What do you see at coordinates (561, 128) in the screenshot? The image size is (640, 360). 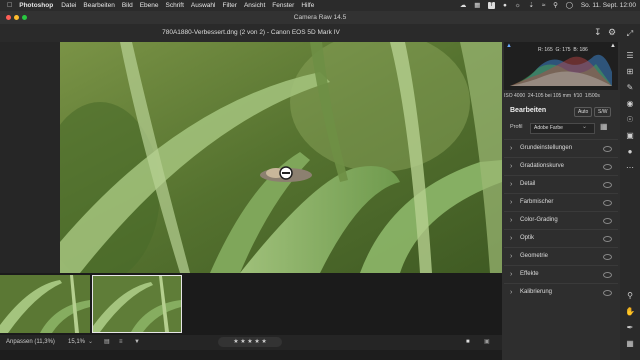 I see `profile-row: Profil Adobe Farbe ⌄ ▦` at bounding box center [561, 128].